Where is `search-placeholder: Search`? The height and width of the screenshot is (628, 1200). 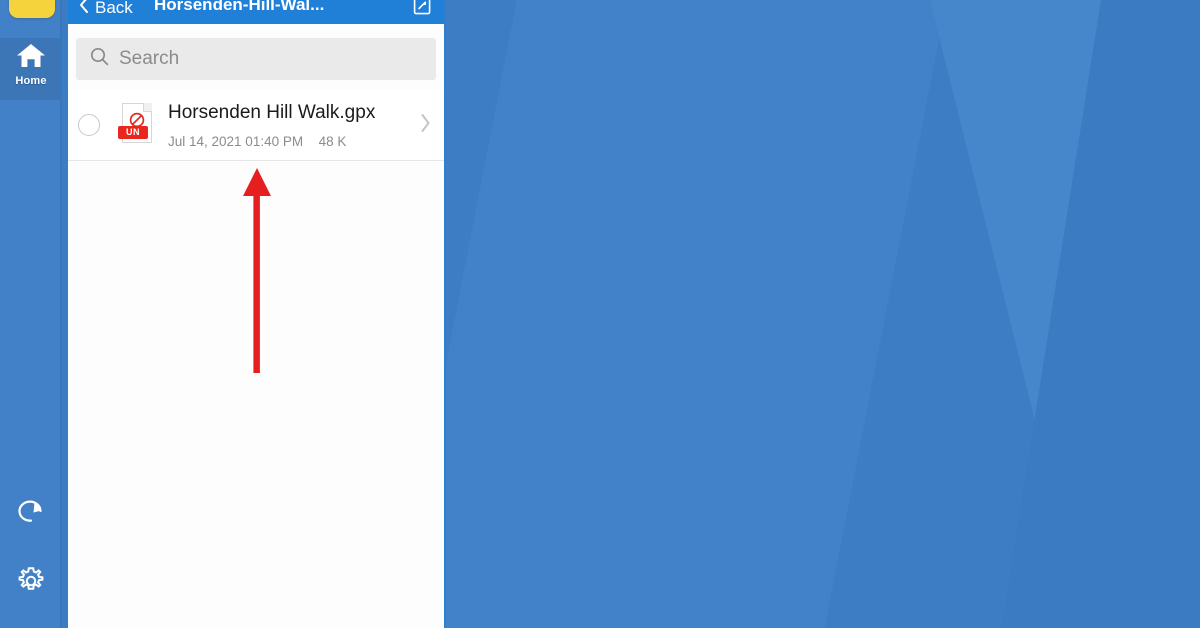
search-placeholder: Search is located at coordinates (149, 58).